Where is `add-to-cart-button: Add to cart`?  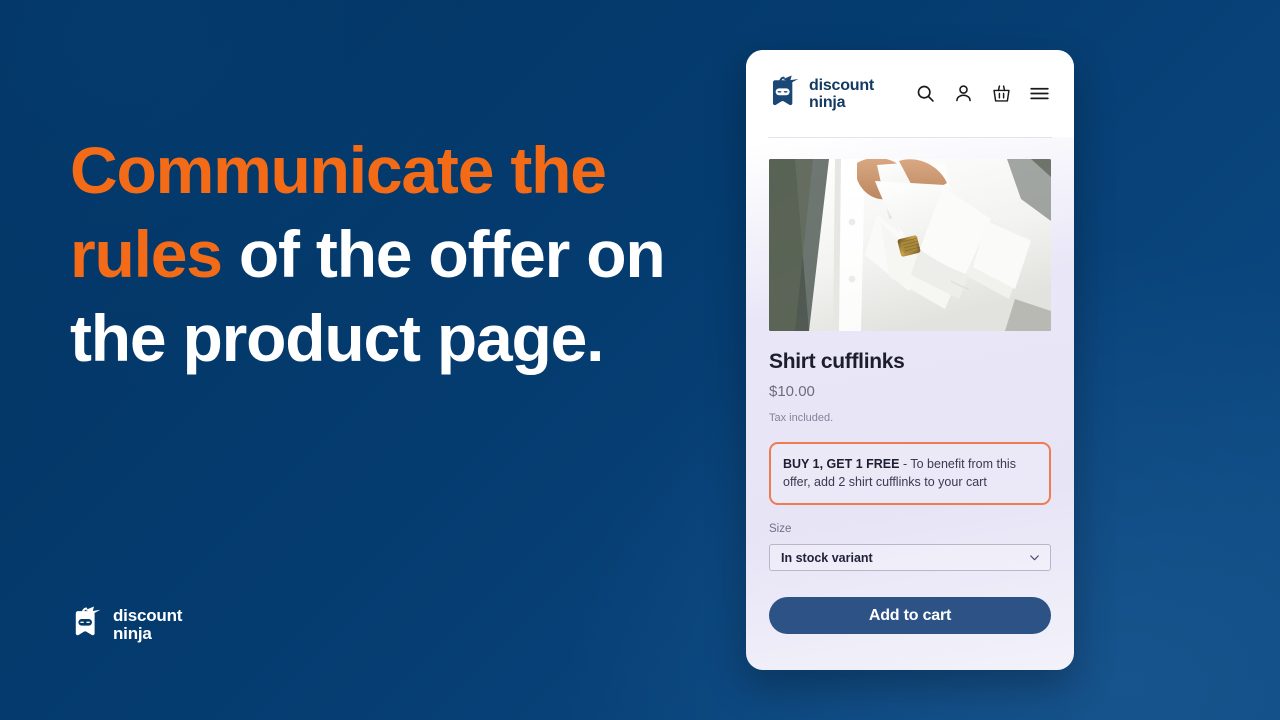
add-to-cart-button: Add to cart is located at coordinates (910, 615).